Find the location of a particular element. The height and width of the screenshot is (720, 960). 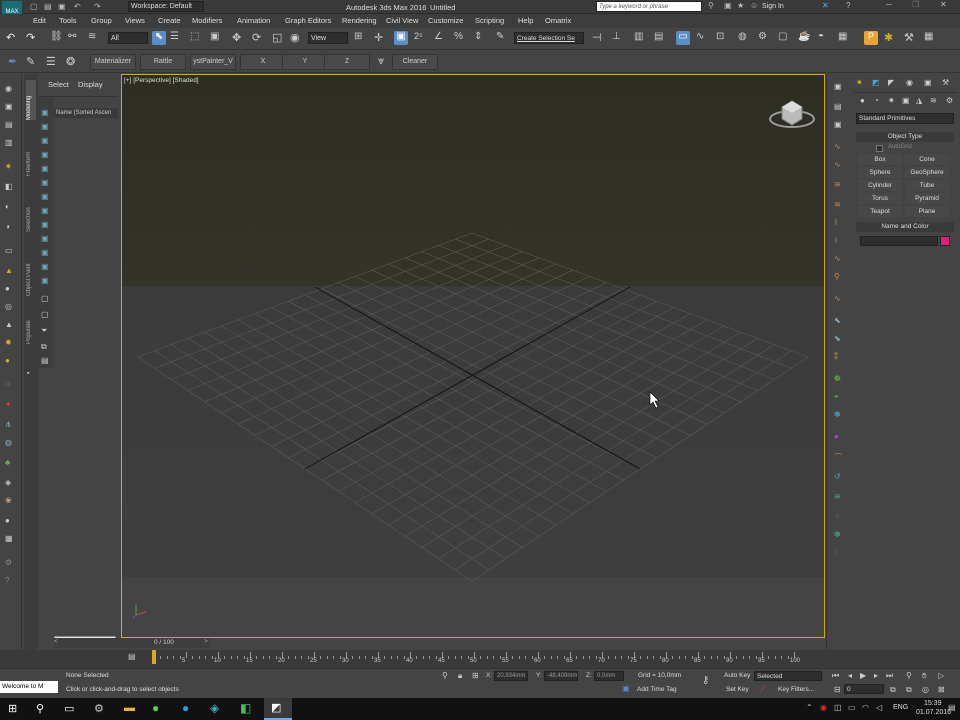

curve-editor-icon: ∿ is located at coordinates (703, 38).